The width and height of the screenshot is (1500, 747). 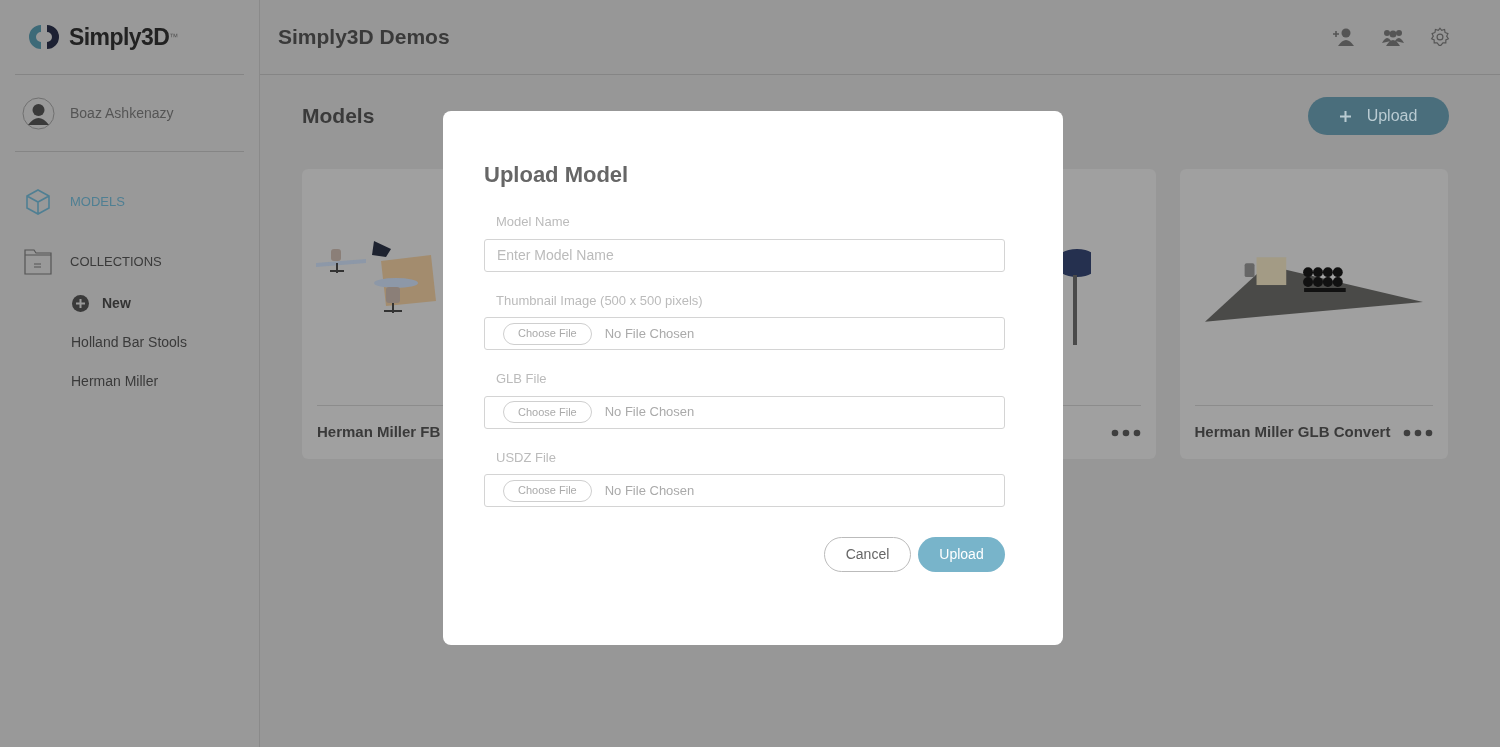 I want to click on model-title: Herman Miller GLB Convert, so click(x=1292, y=432).